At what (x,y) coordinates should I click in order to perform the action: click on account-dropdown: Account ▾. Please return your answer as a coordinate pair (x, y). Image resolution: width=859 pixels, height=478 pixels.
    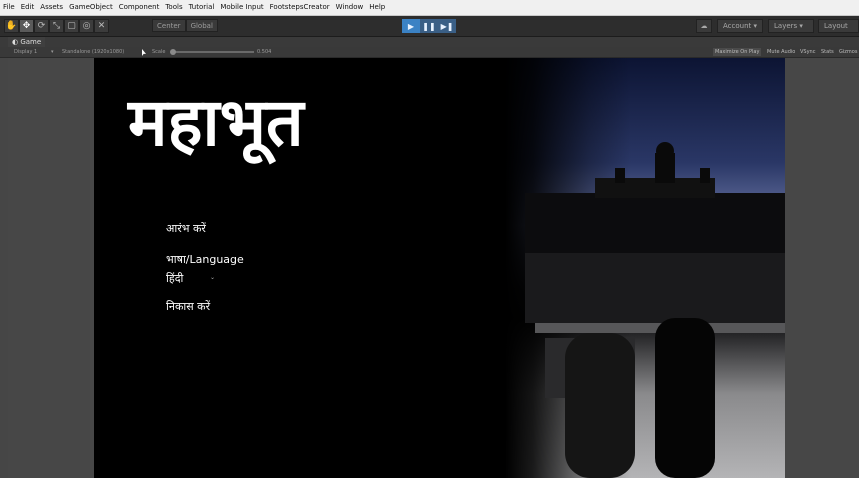
    Looking at the image, I should click on (740, 26).